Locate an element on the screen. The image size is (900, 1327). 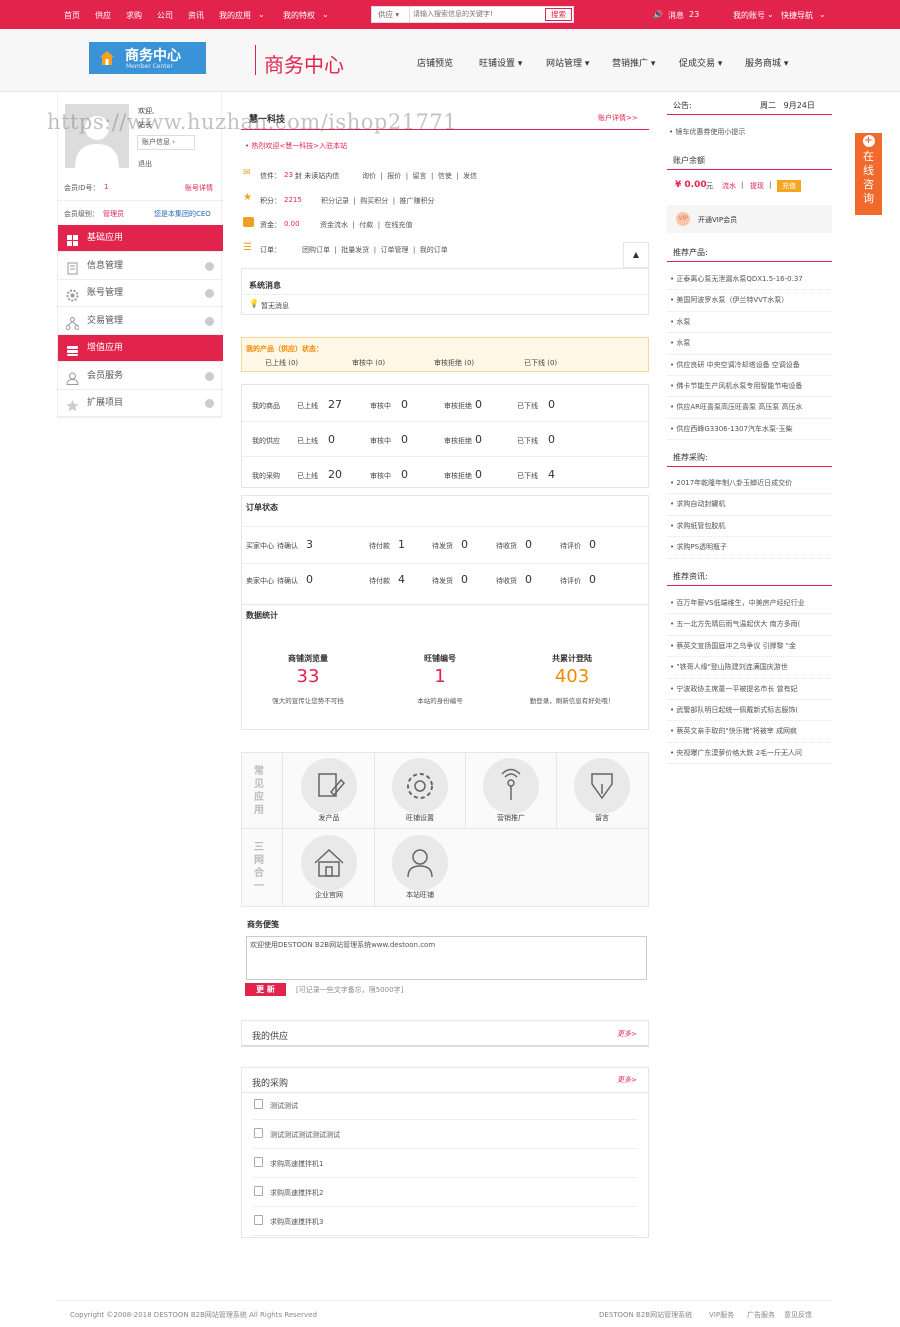
rec-product-item: • 正泰离心泵无泄漏水泵QDX1.5-16-0.37 is located at coordinates (749, 280).